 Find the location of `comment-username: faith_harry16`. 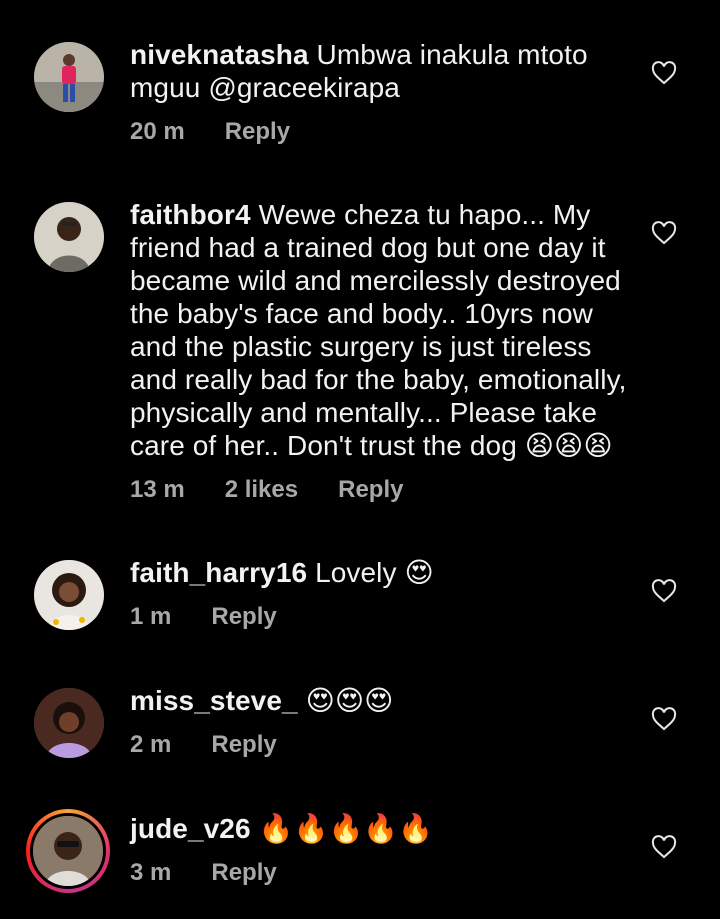

comment-username: faith_harry16 is located at coordinates (218, 572).